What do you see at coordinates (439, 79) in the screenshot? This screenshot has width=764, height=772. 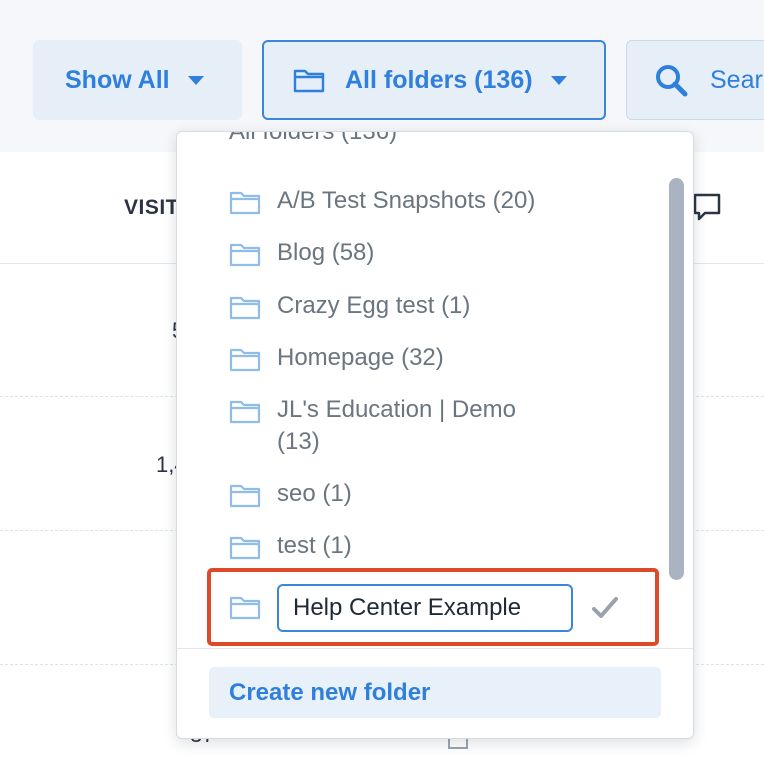 I see `folders-filter-label: All folders (136)` at bounding box center [439, 79].